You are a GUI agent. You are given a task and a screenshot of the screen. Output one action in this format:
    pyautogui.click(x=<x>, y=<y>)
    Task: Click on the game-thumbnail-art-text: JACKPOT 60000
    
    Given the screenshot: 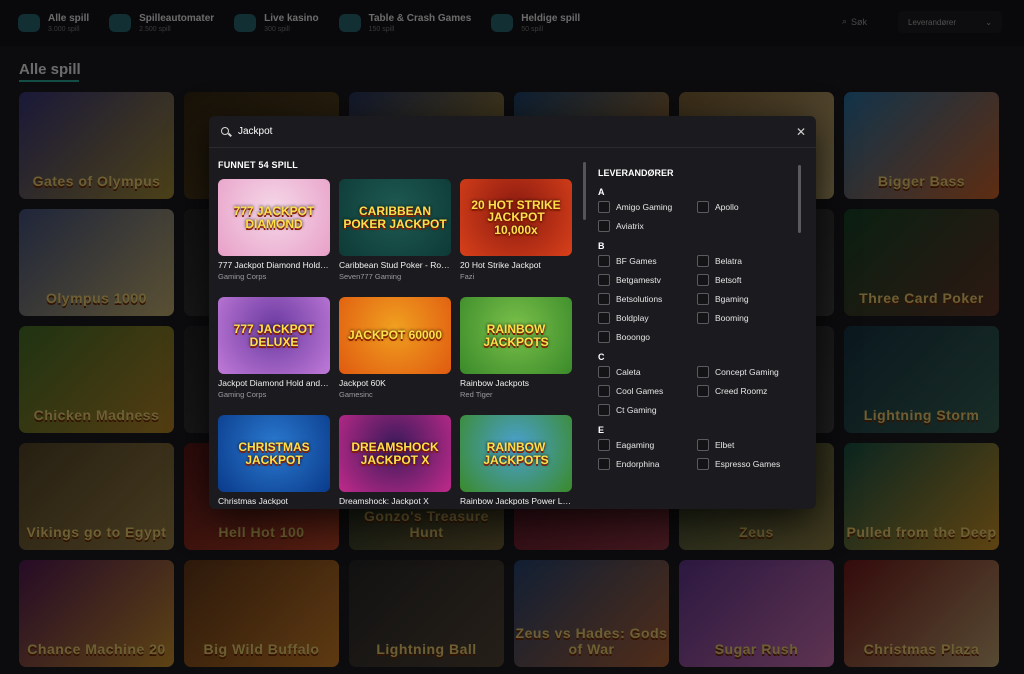 What is the action you would take?
    pyautogui.click(x=395, y=335)
    